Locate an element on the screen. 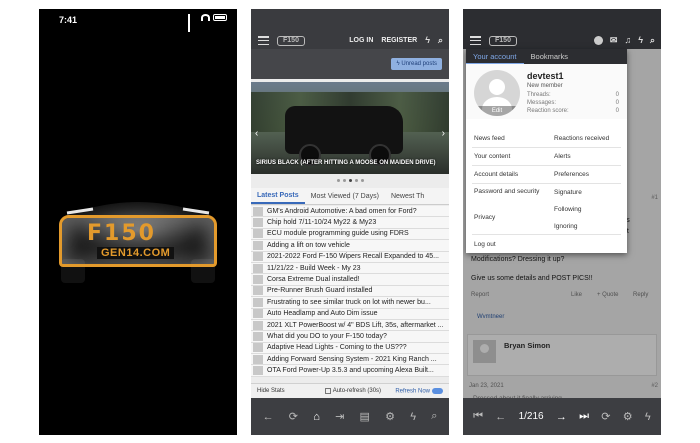 The height and width of the screenshot is (443, 700). avatar: Edit is located at coordinates (497, 93).